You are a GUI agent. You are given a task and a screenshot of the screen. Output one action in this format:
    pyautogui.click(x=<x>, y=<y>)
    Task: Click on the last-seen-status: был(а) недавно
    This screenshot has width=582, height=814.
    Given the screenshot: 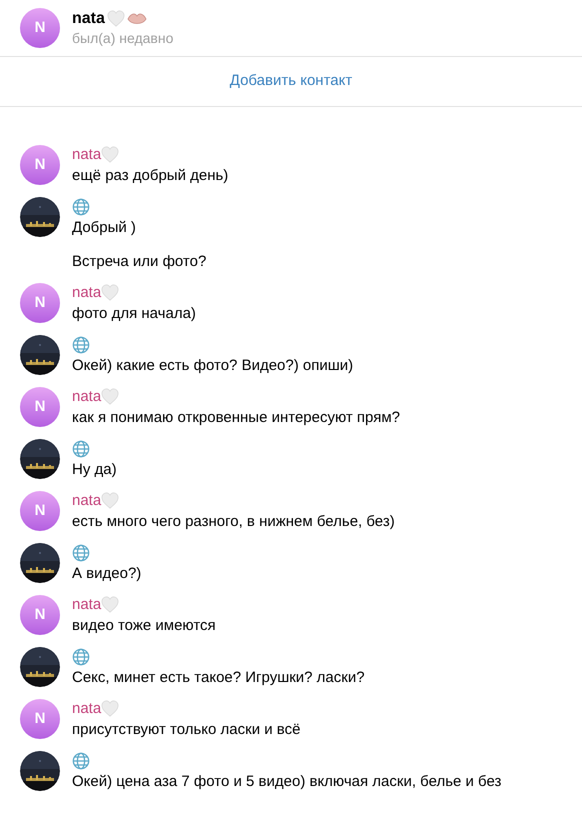 What is the action you would take?
    pyautogui.click(x=123, y=38)
    